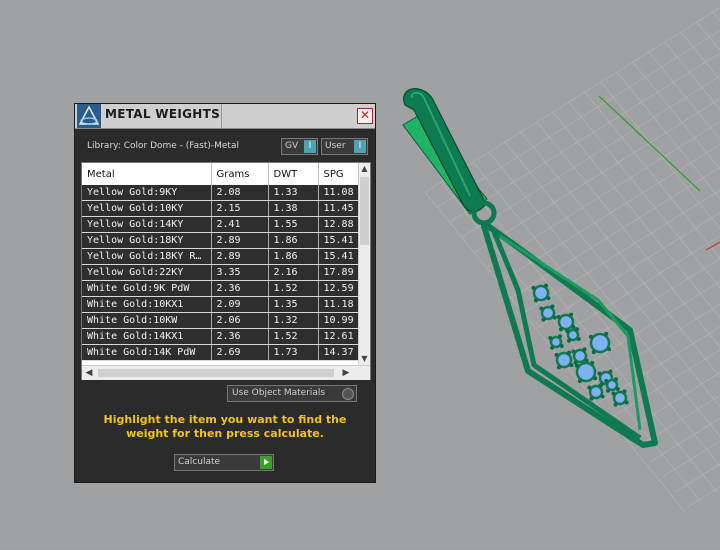  What do you see at coordinates (364, 264) in the screenshot?
I see `vertical-scrollbar: ▲ ▼` at bounding box center [364, 264].